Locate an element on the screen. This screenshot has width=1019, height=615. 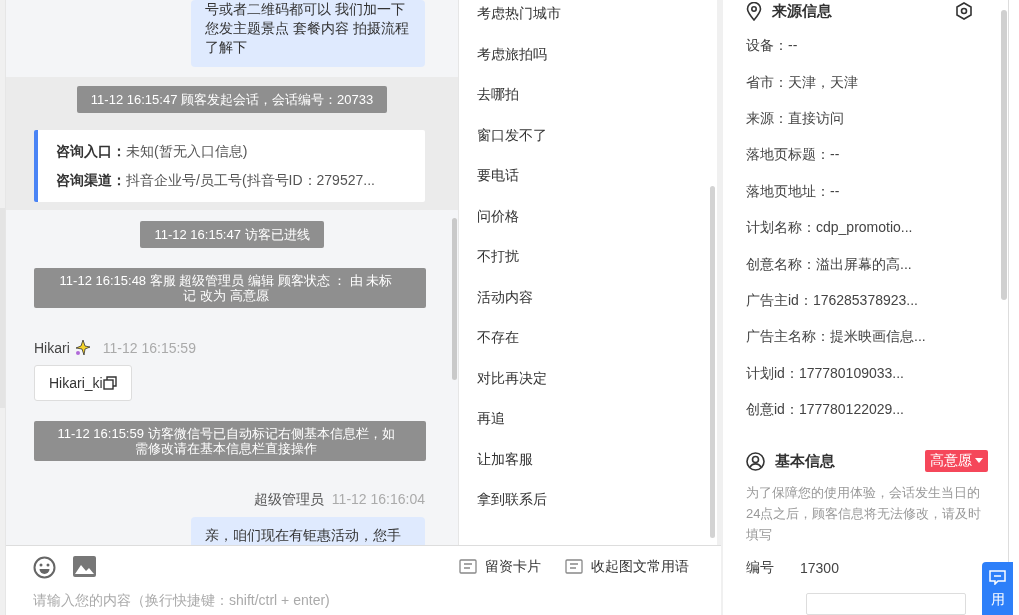
system-notice: 11-12 16:15:59 访客微信号已自动标记右侧基本信息栏，如需修改请在基本信息栏直接操作 is located at coordinates (230, 441).